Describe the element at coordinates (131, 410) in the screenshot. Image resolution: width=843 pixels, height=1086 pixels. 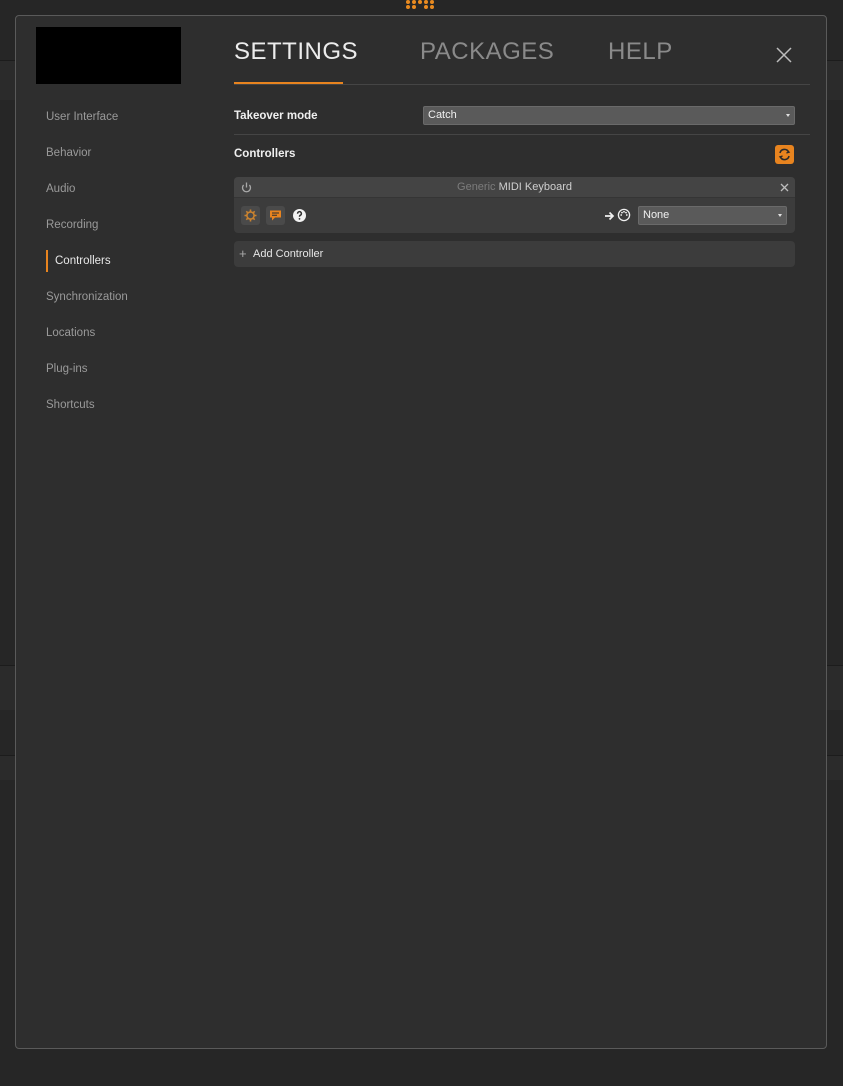
I see `sidebar-item-shortcuts: Shortcuts` at that location.